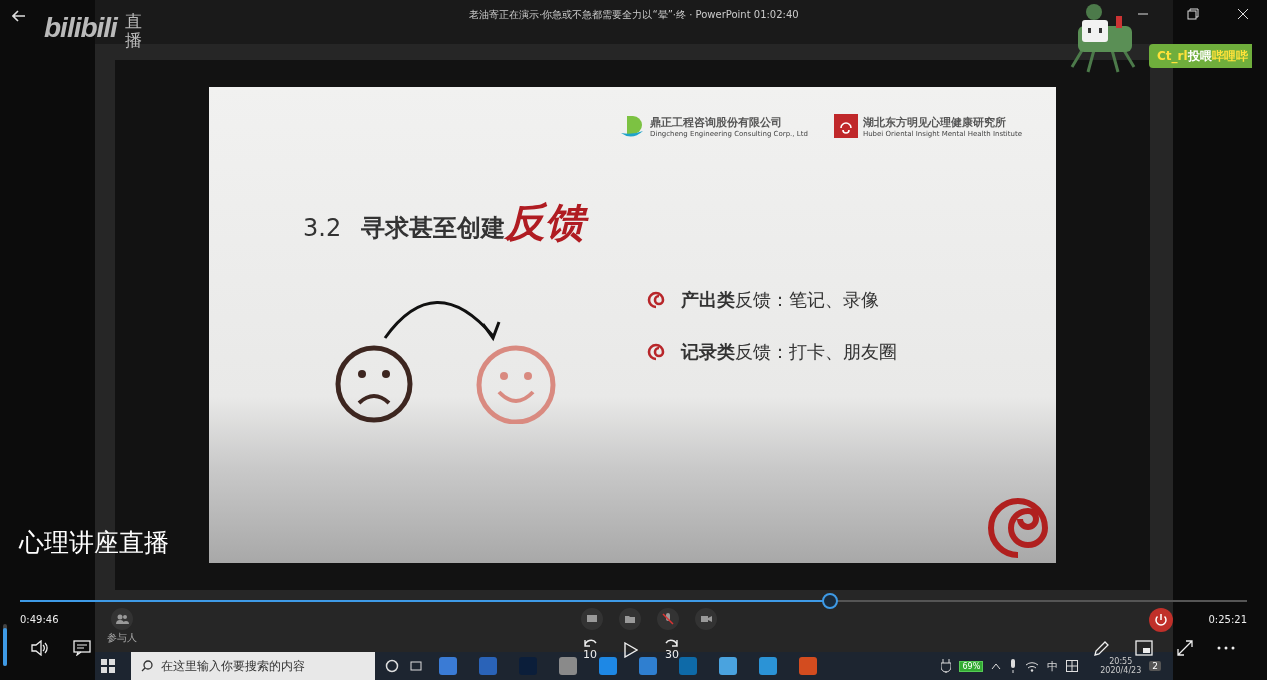  What do you see at coordinates (19, 16) in the screenshot?
I see `back-icon` at bounding box center [19, 16].